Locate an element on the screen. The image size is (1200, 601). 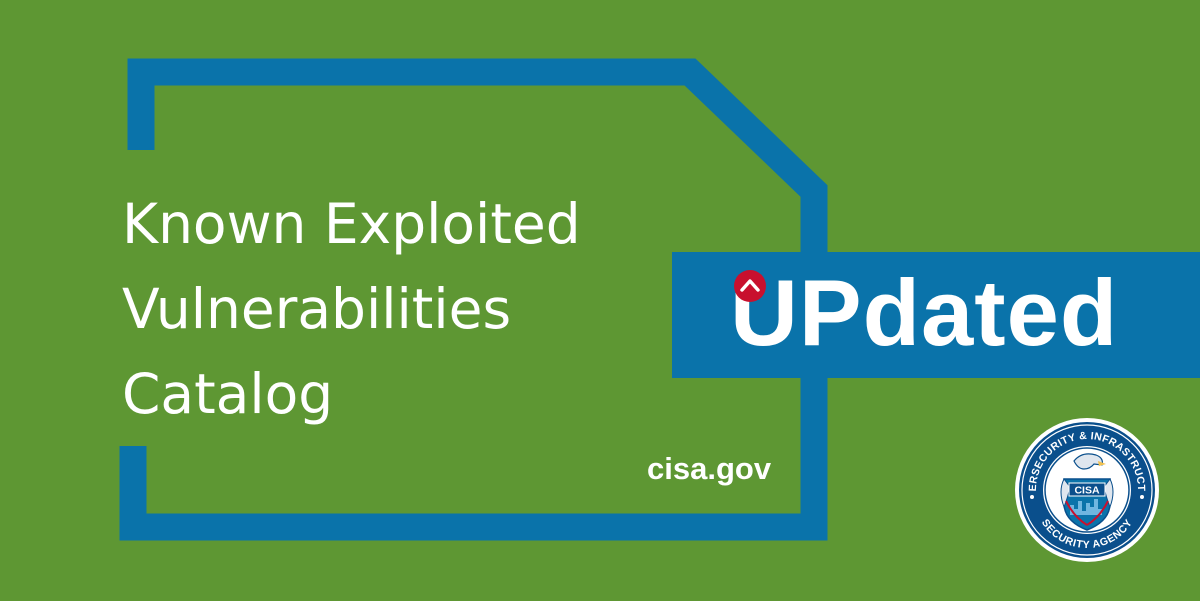
seal-center-text: CISA is located at coordinates (1087, 491).